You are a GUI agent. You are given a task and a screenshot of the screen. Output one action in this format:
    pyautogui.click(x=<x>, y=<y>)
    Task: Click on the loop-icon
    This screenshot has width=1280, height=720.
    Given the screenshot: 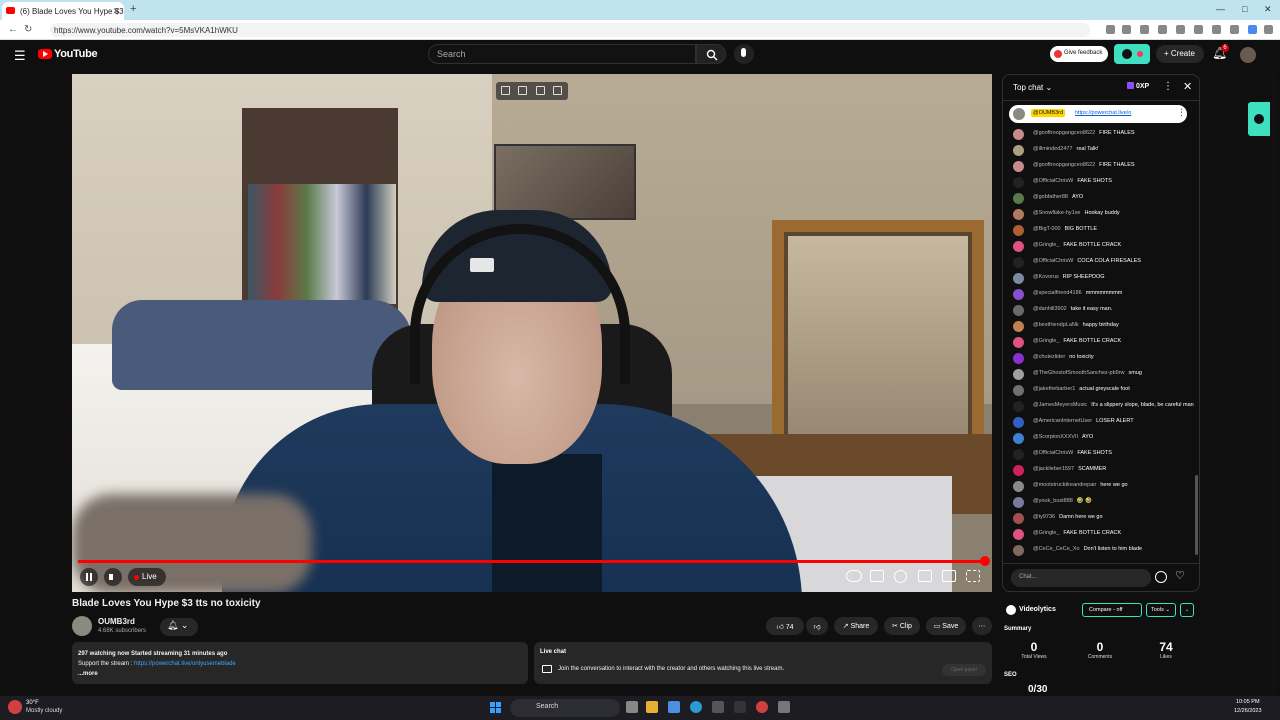 What is the action you would take?
    pyautogui.click(x=557, y=90)
    